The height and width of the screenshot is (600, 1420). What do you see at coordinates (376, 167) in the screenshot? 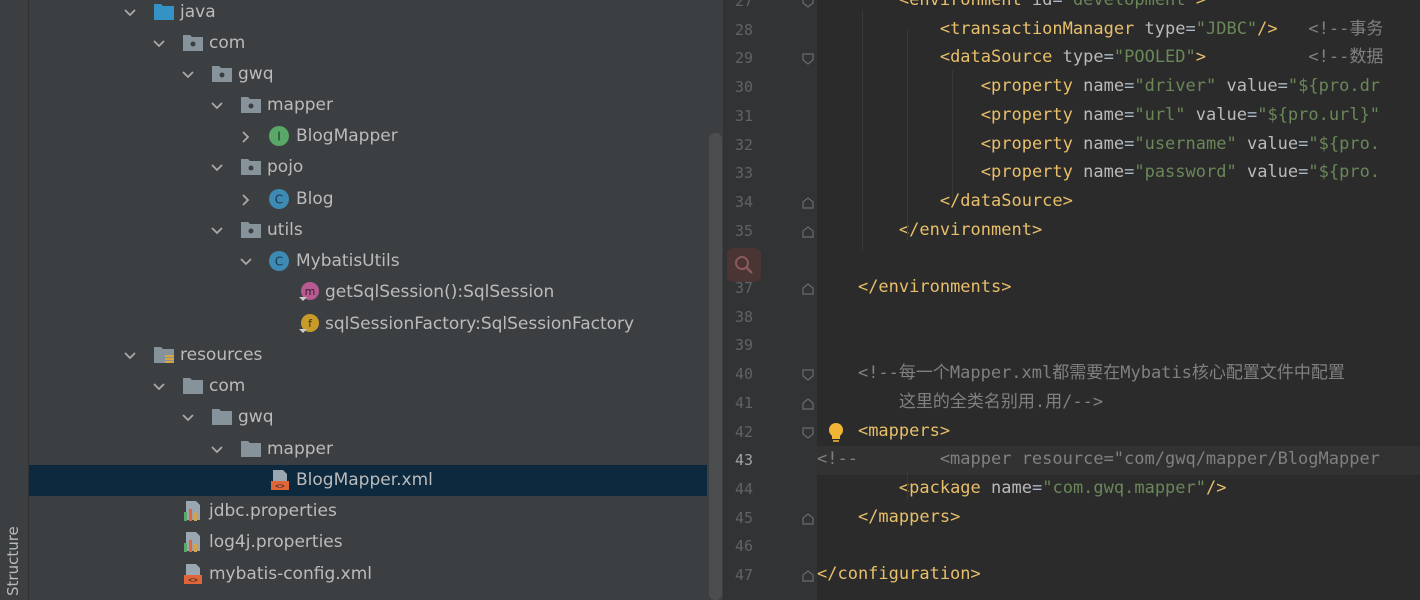
I see `tree-row: pojo` at bounding box center [376, 167].